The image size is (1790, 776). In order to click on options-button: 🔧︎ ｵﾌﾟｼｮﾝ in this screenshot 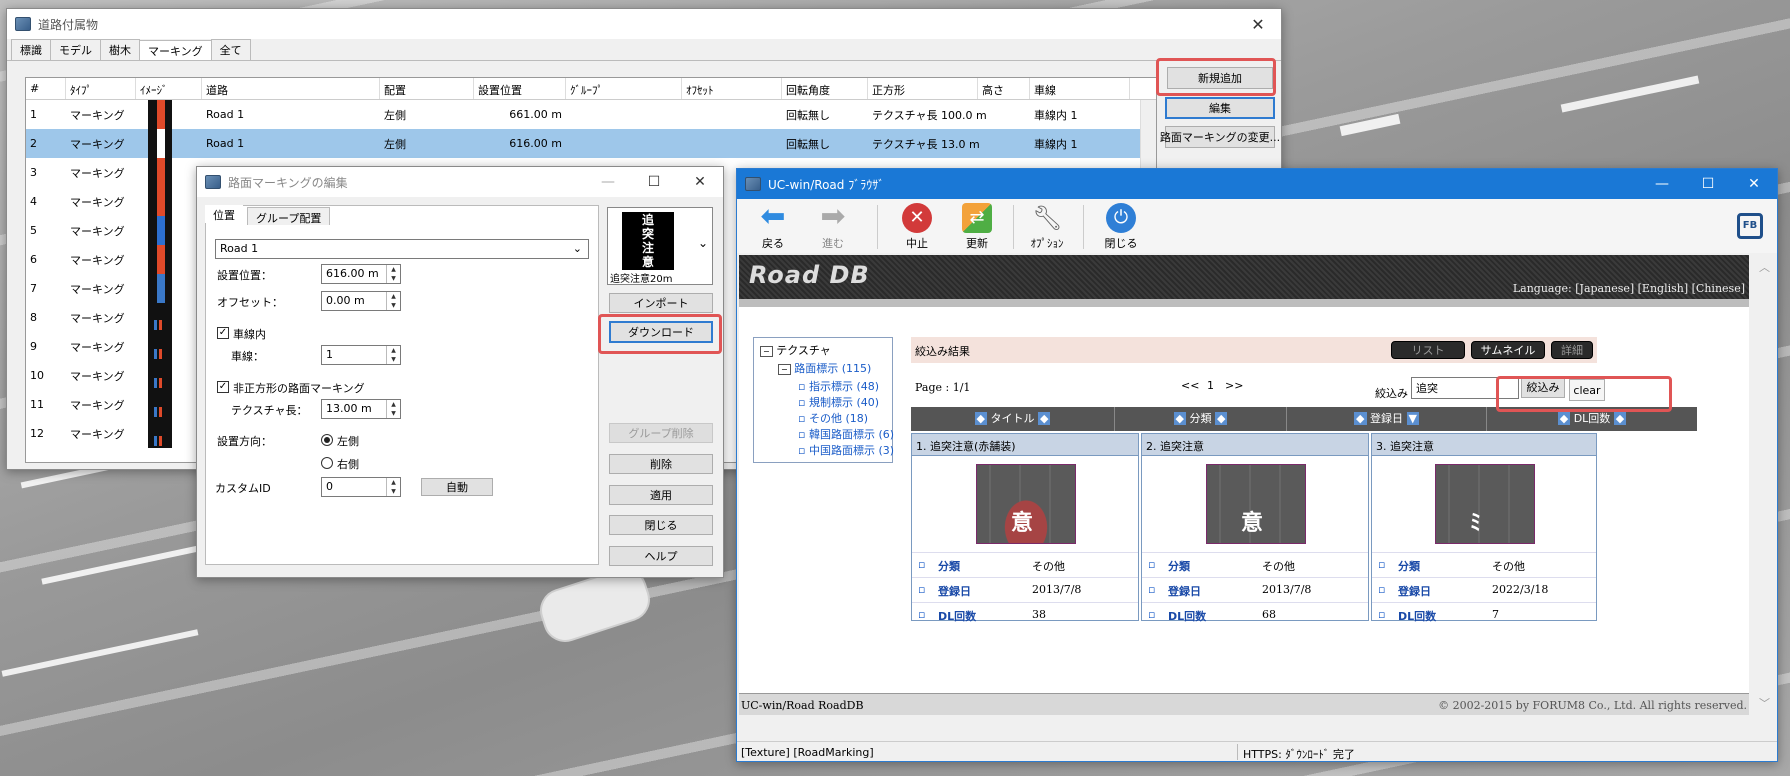, I will do `click(1047, 227)`.